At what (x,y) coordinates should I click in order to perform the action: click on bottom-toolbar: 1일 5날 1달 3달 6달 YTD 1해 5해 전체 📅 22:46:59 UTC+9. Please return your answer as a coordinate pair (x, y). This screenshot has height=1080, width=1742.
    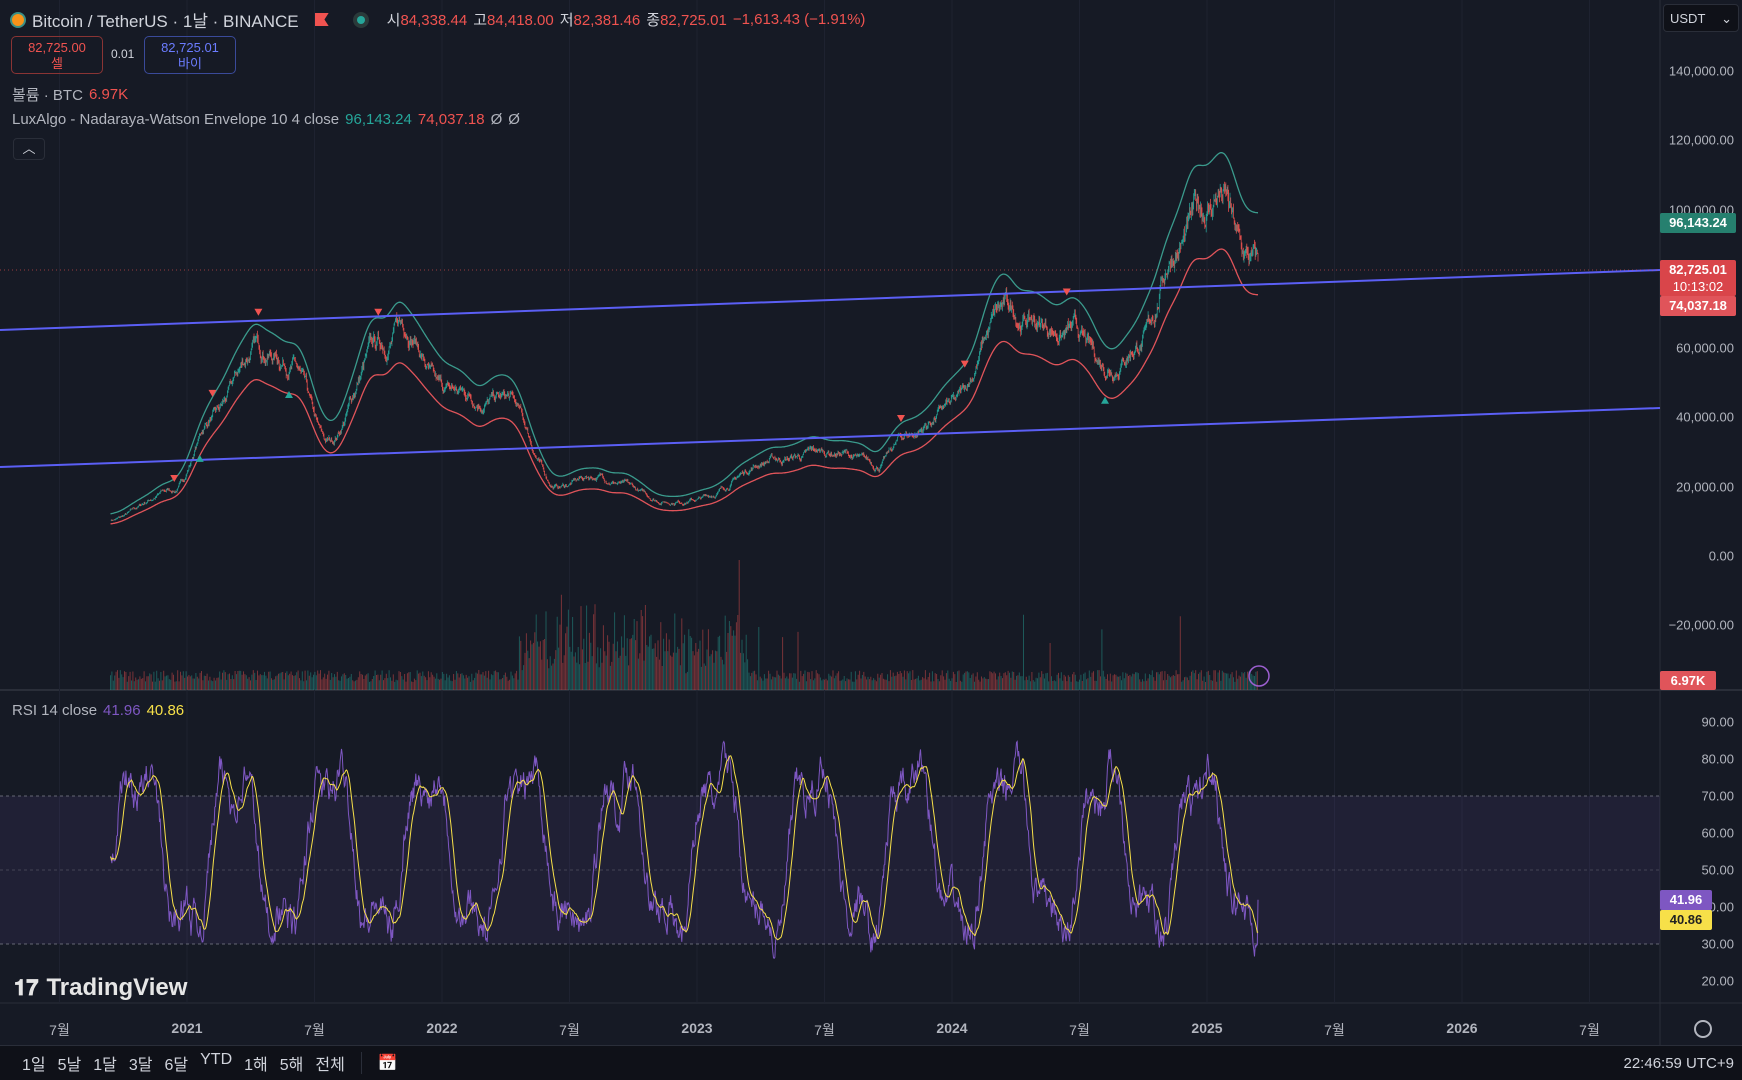
    Looking at the image, I should click on (871, 1062).